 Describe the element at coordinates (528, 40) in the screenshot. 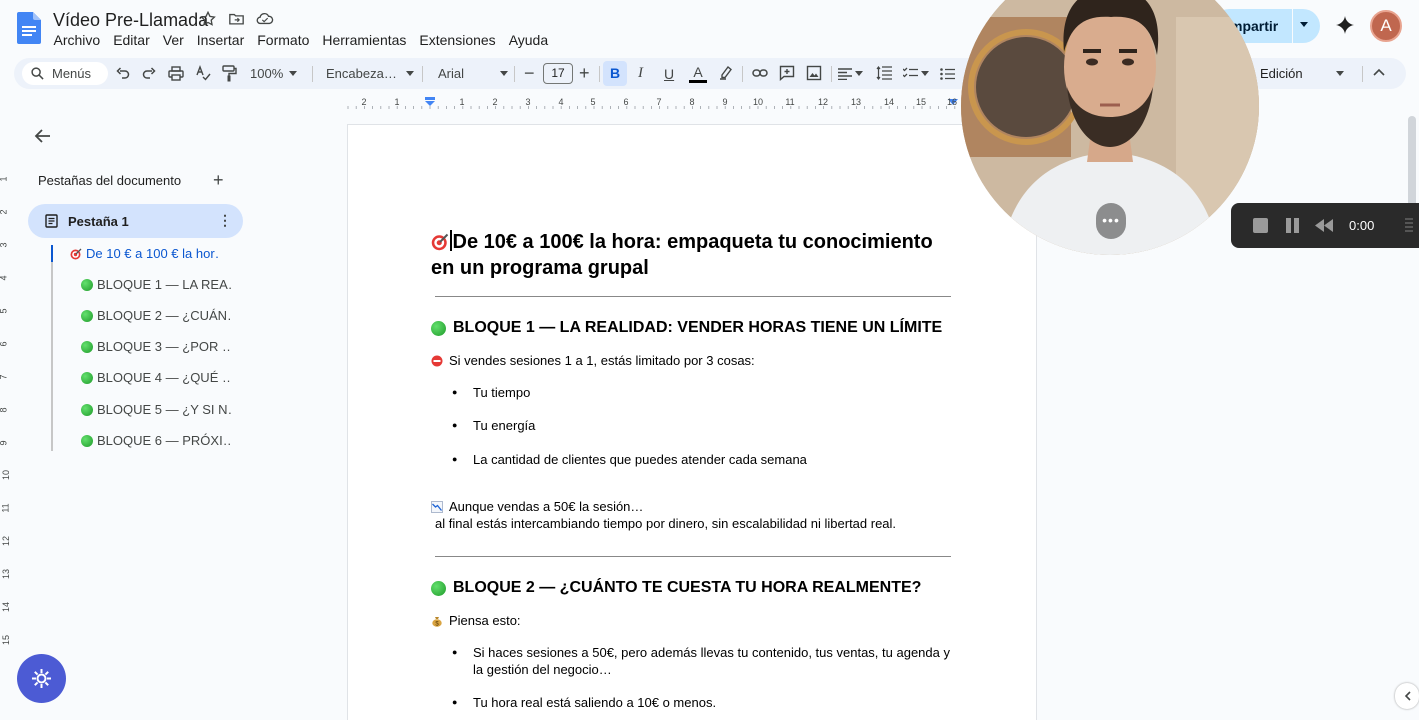

I see `menu-ayuda: Ayuda` at that location.